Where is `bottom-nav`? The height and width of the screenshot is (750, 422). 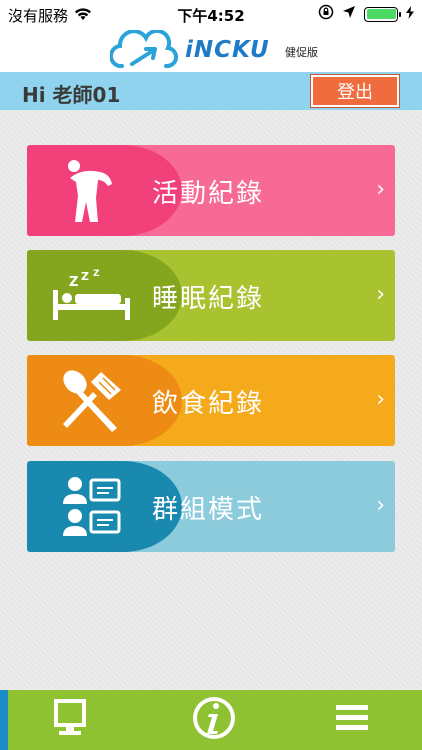 bottom-nav is located at coordinates (211, 720).